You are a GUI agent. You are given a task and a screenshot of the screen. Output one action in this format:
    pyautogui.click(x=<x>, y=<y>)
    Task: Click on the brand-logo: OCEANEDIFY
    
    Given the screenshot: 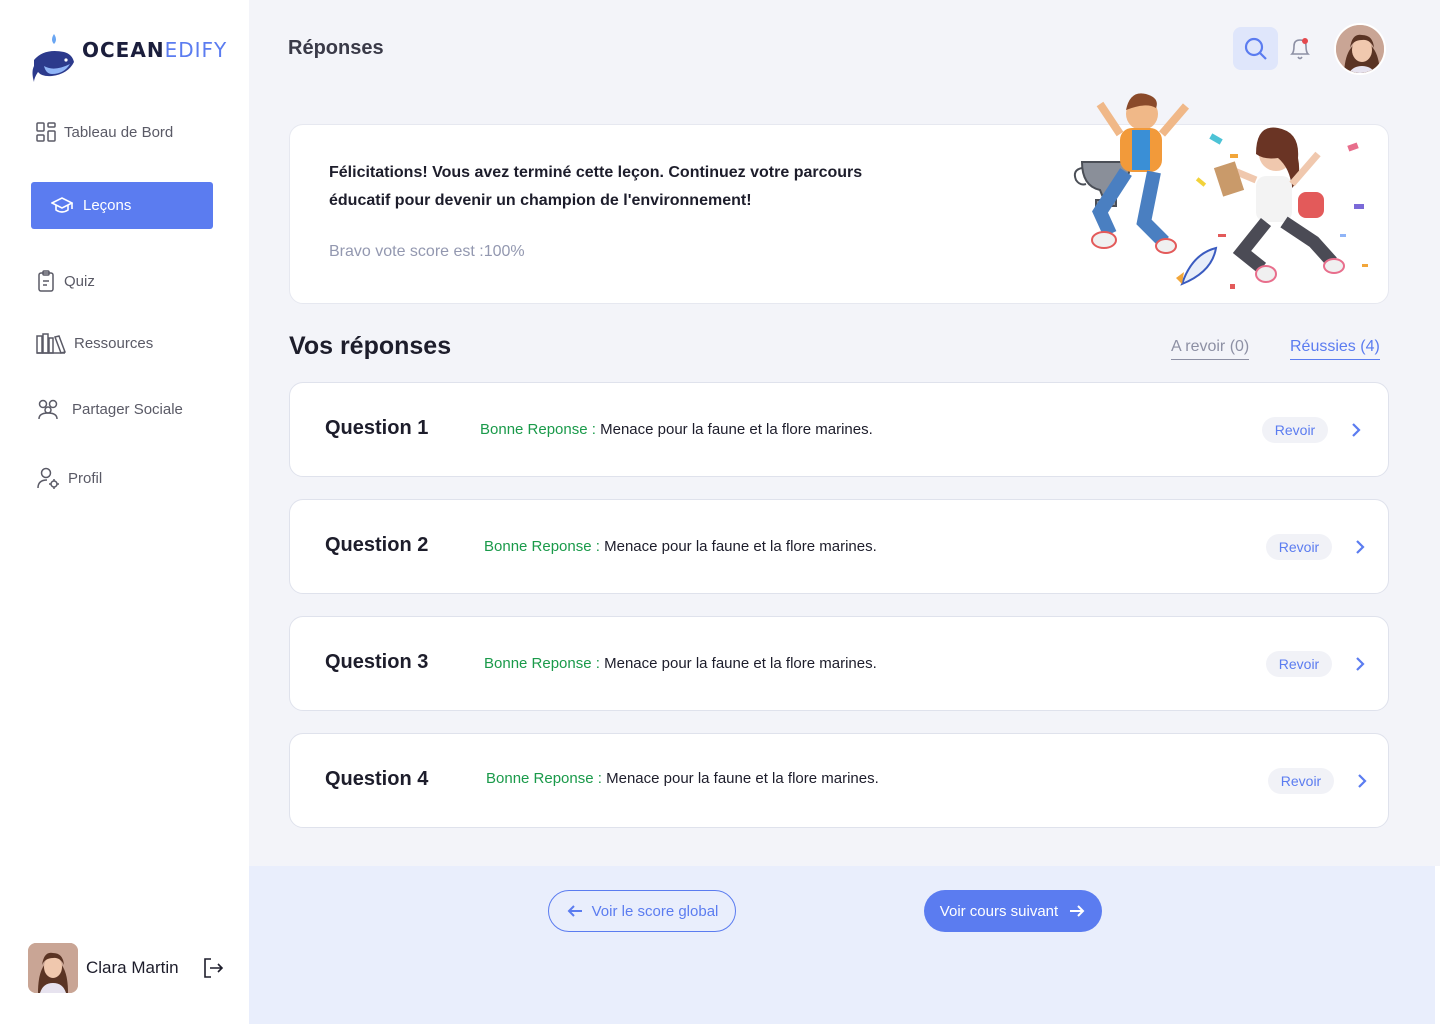 What is the action you would take?
    pyautogui.click(x=128, y=58)
    